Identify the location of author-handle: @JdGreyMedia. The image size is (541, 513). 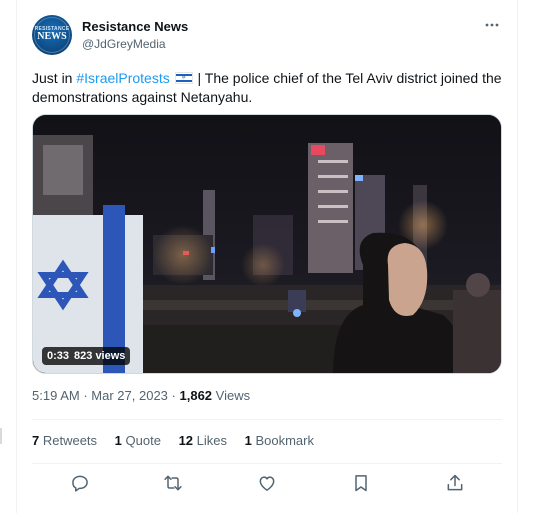
(124, 44).